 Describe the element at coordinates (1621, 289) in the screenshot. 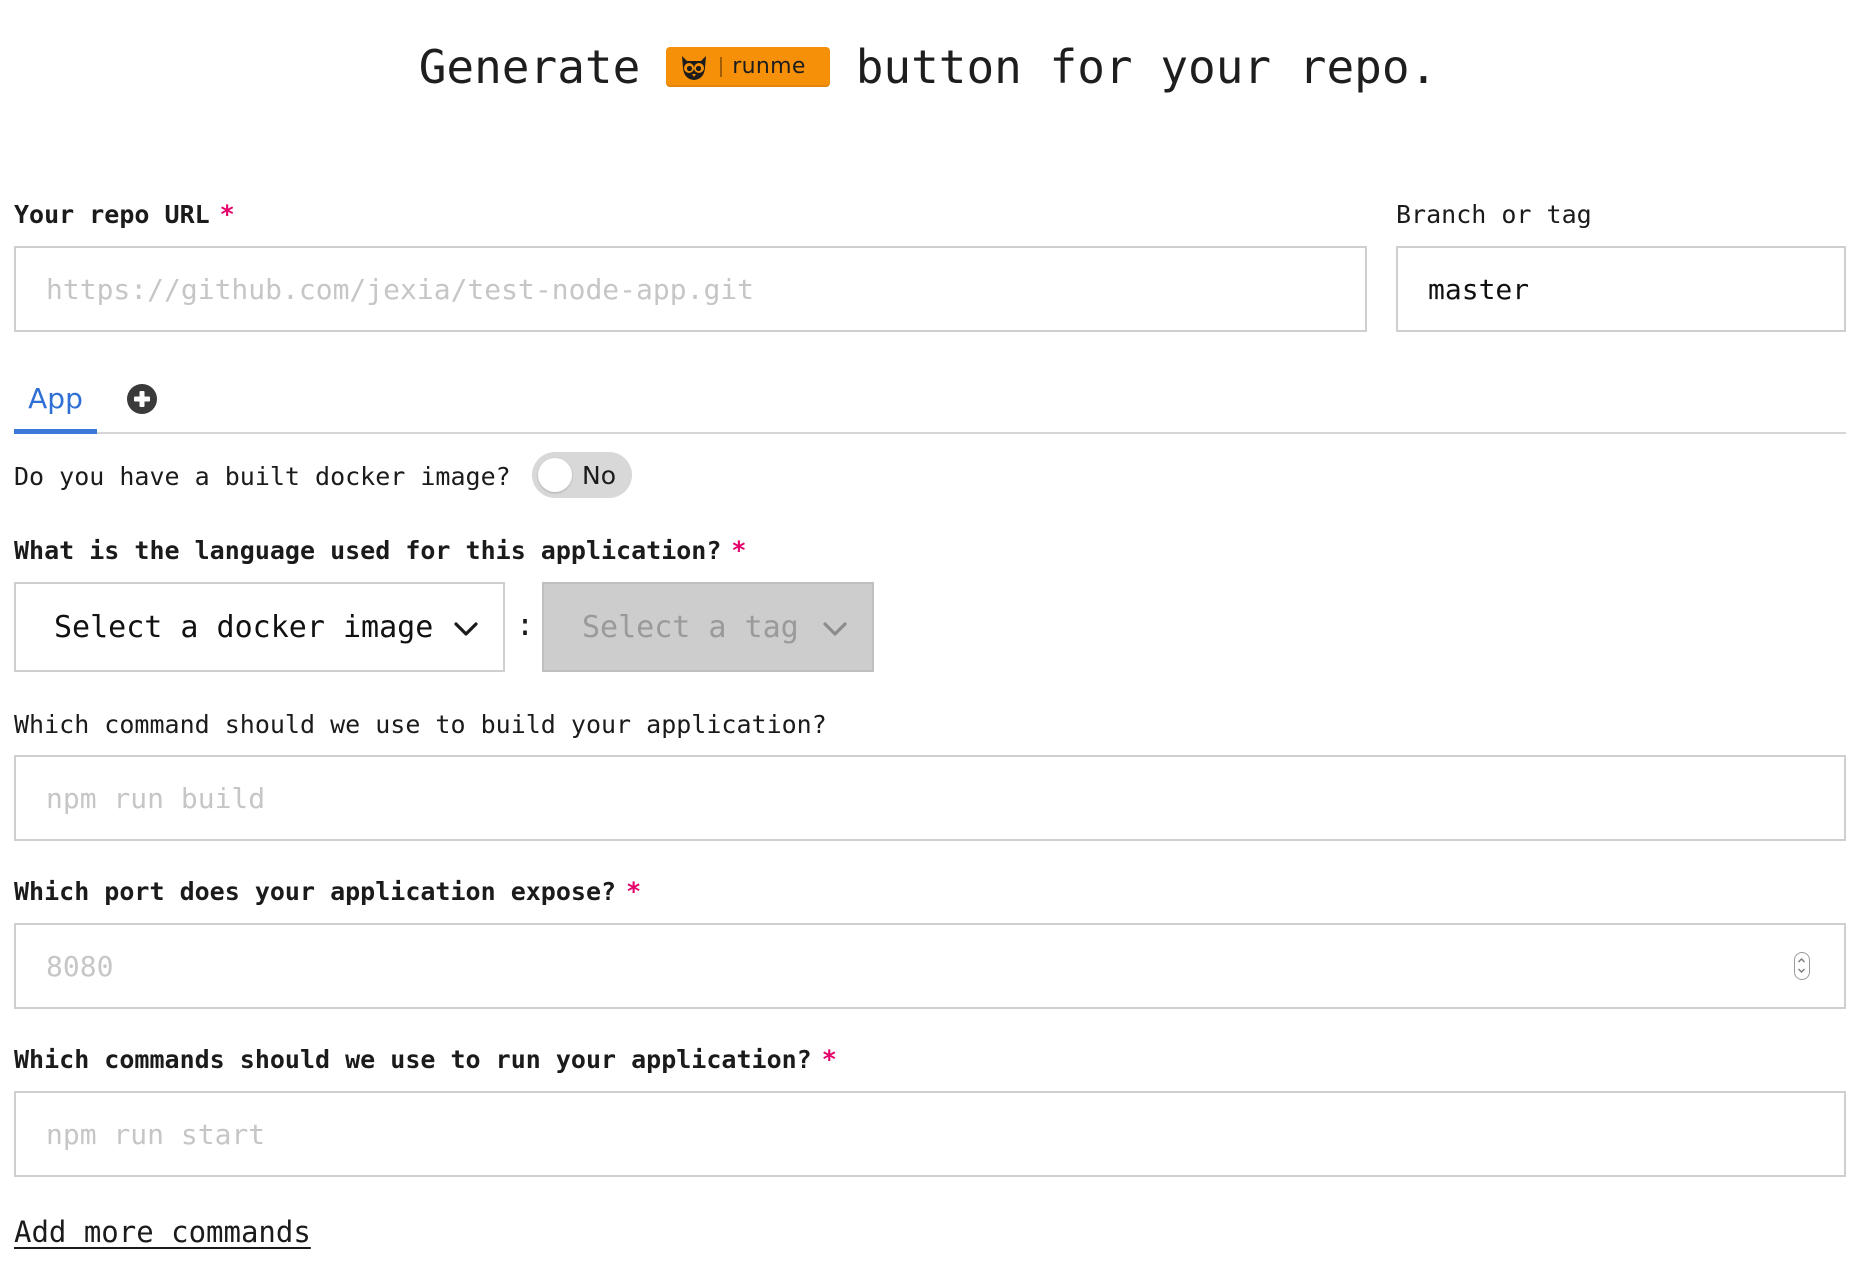

I see `branch-input` at that location.